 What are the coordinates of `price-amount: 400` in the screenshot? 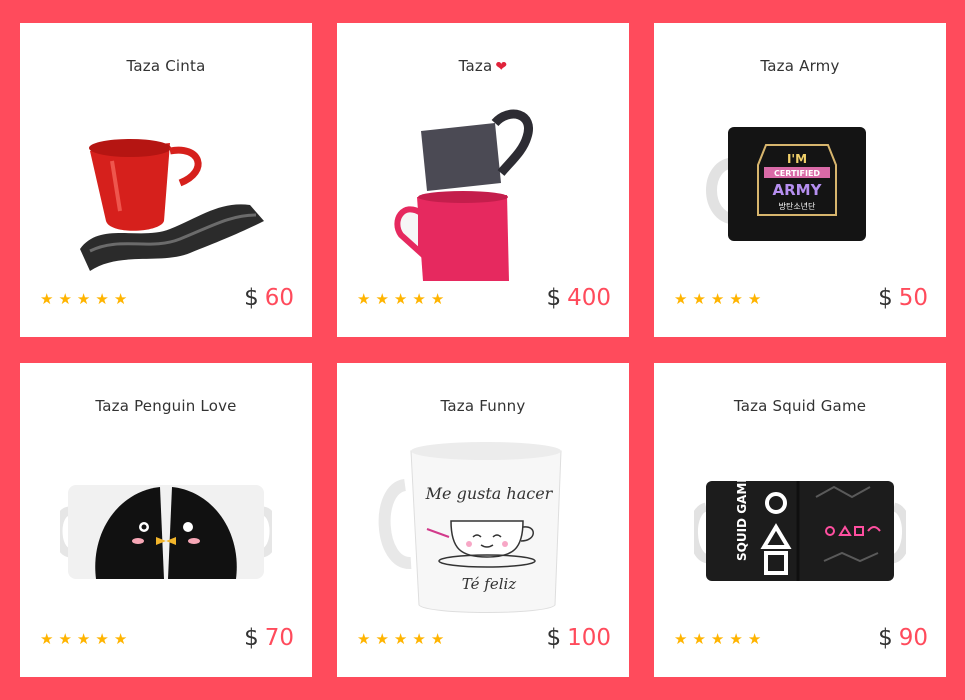 It's located at (589, 298).